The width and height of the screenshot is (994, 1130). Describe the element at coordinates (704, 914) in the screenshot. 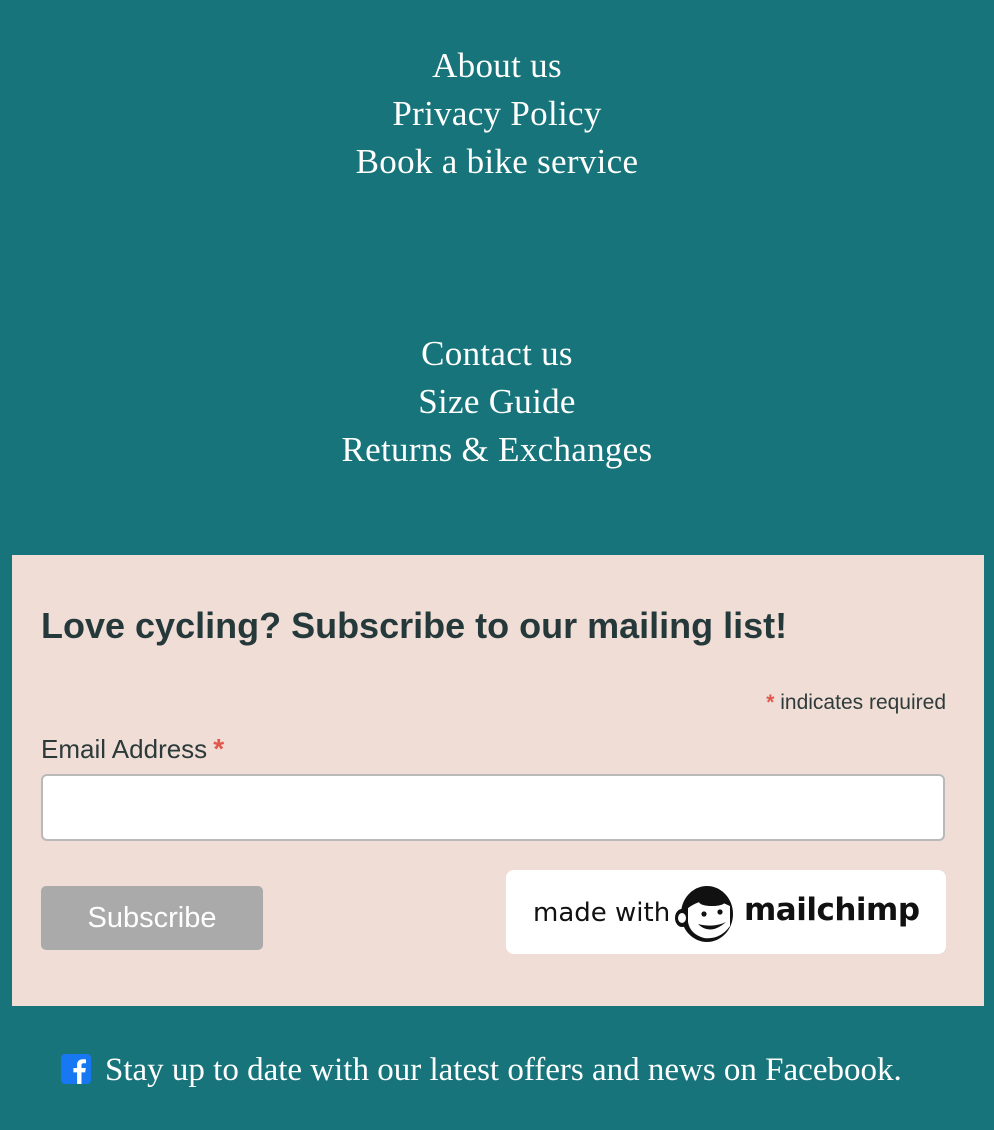

I see `mailchimp-freddie-icon` at that location.